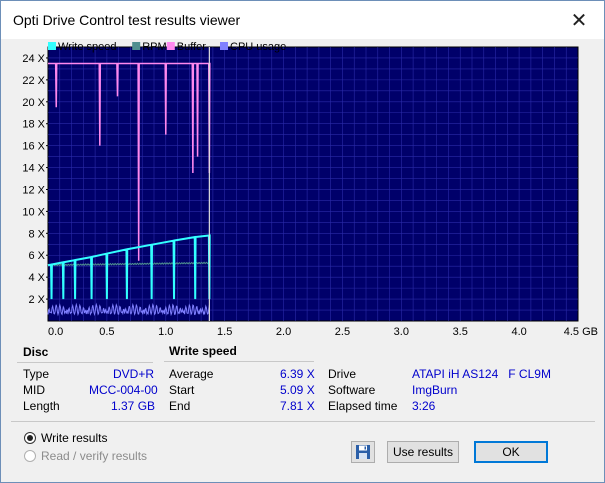  What do you see at coordinates (36, 234) in the screenshot?
I see `y-tick-label: 8 X` at bounding box center [36, 234].